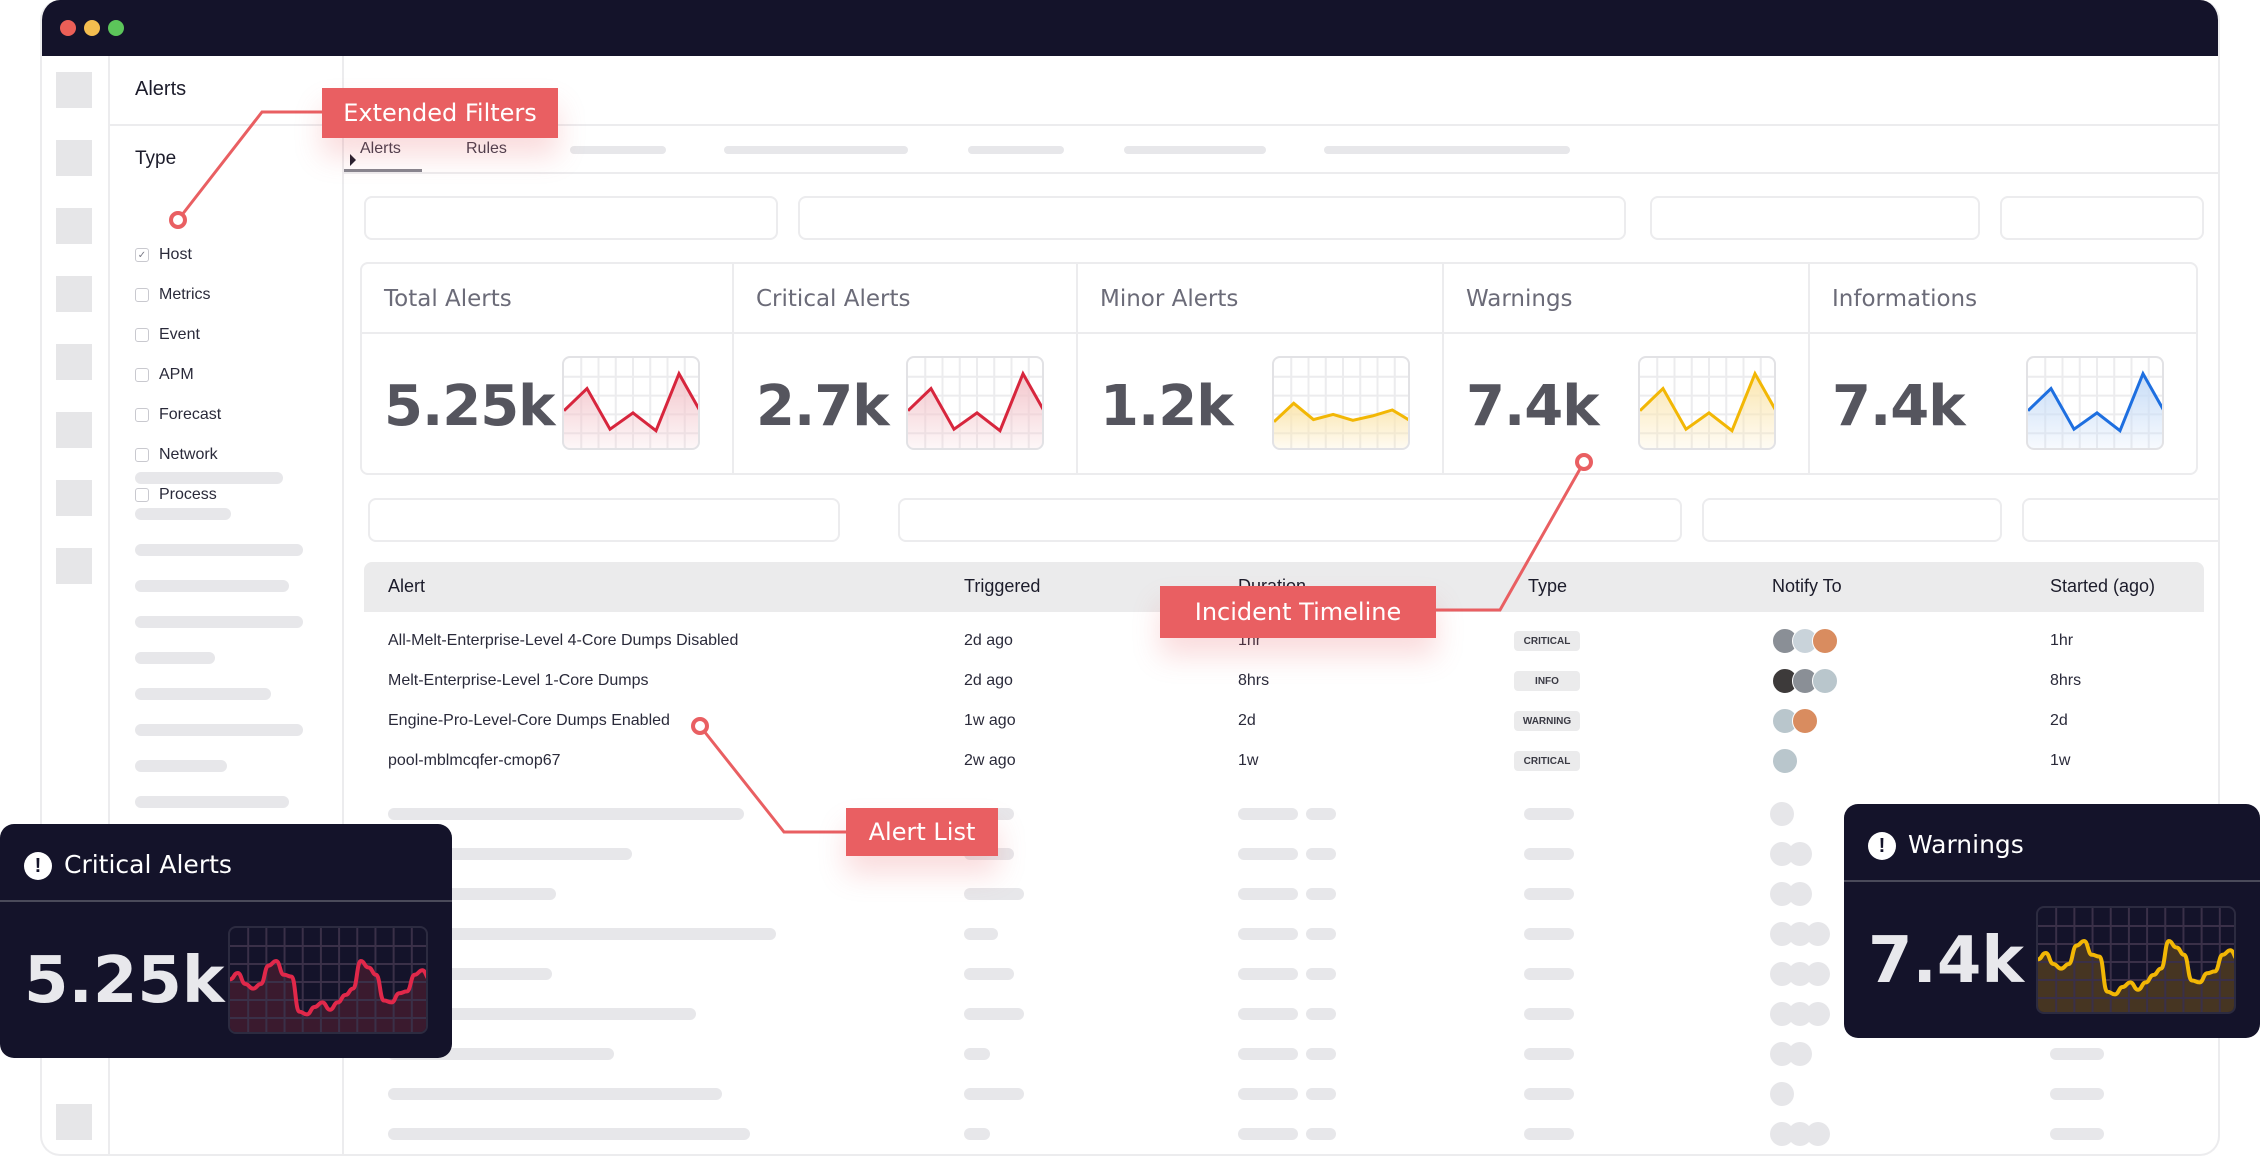 This screenshot has width=2260, height=1156. I want to click on divider, so click(1281, 125).